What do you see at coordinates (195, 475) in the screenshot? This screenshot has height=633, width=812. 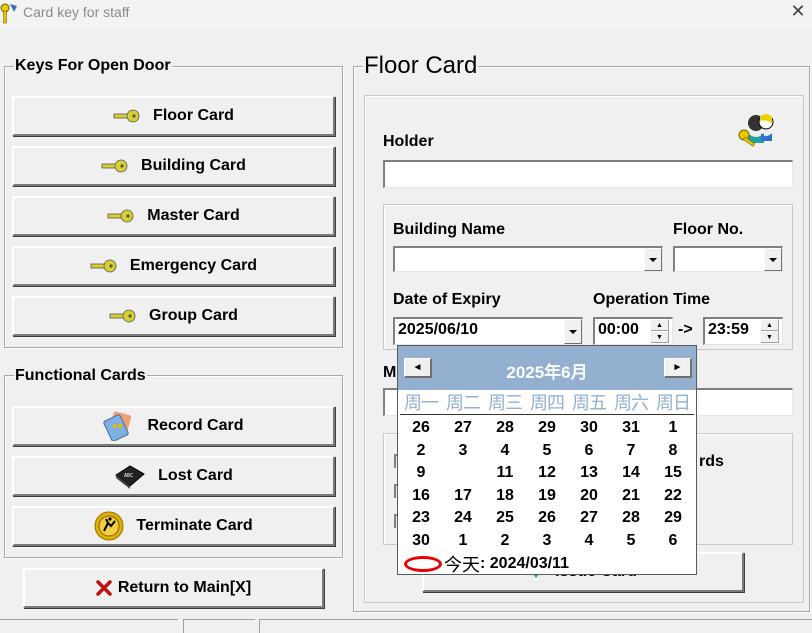 I see `lost-card-label: Lost Card` at bounding box center [195, 475].